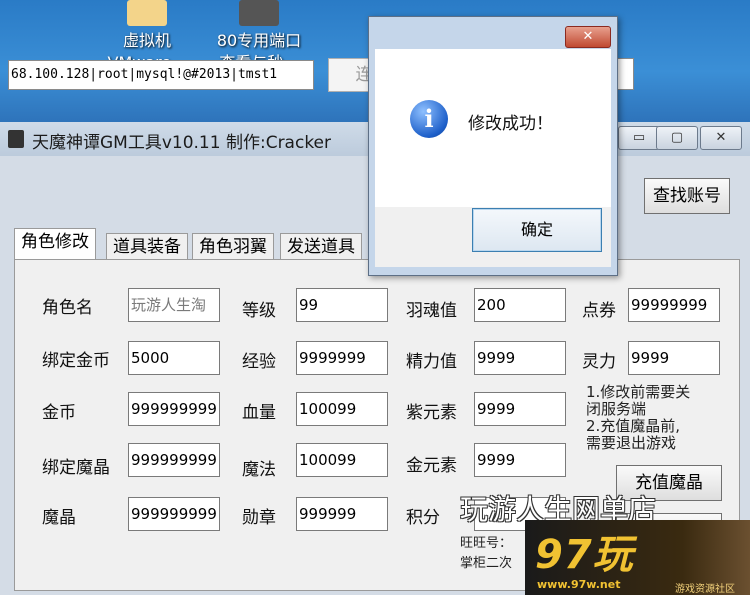 The image size is (750, 595). What do you see at coordinates (67, 308) in the screenshot?
I see `role-name-label: 角色名` at bounding box center [67, 308].